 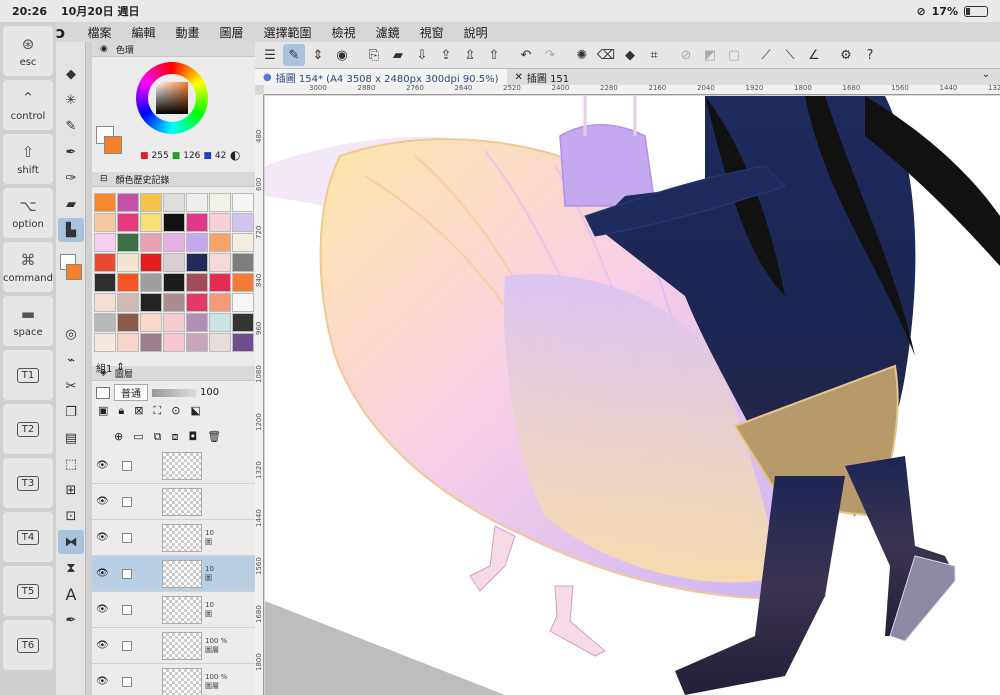 What do you see at coordinates (60, 32) in the screenshot?
I see `app-logo-icon: ↄ` at bounding box center [60, 32].